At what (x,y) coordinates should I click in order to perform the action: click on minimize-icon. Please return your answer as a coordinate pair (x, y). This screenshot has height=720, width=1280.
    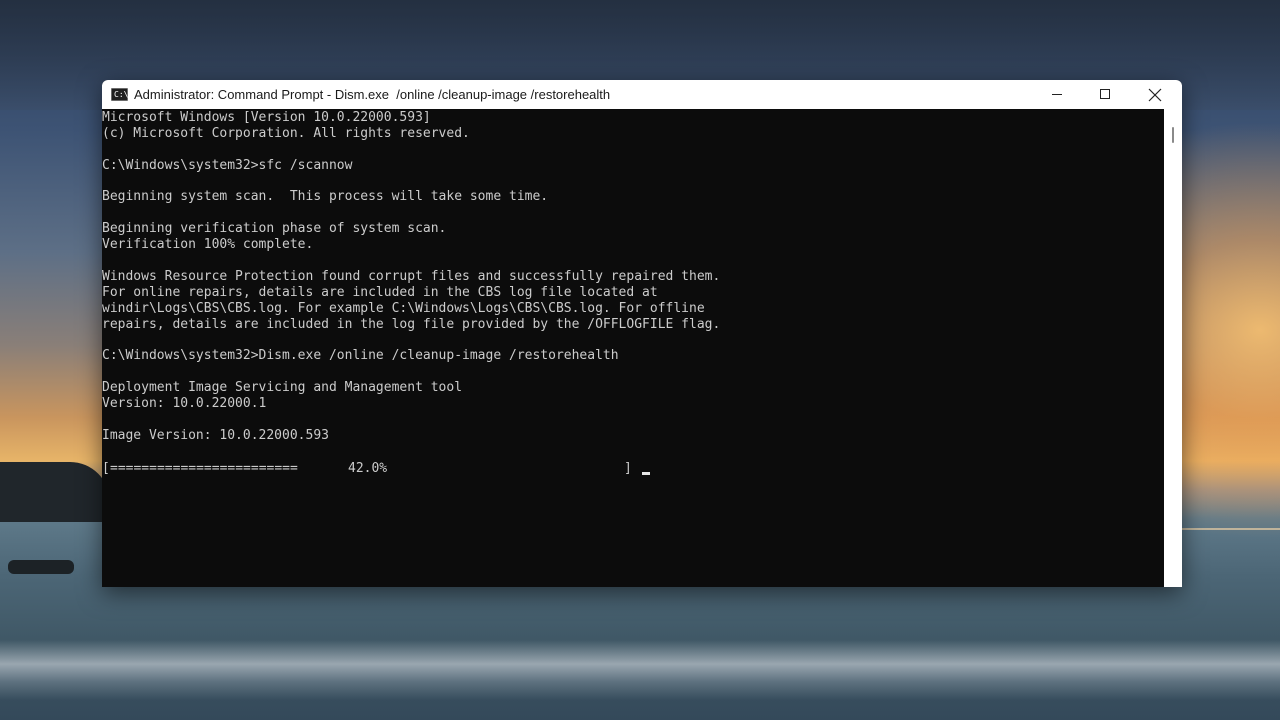
    Looking at the image, I should click on (1057, 94).